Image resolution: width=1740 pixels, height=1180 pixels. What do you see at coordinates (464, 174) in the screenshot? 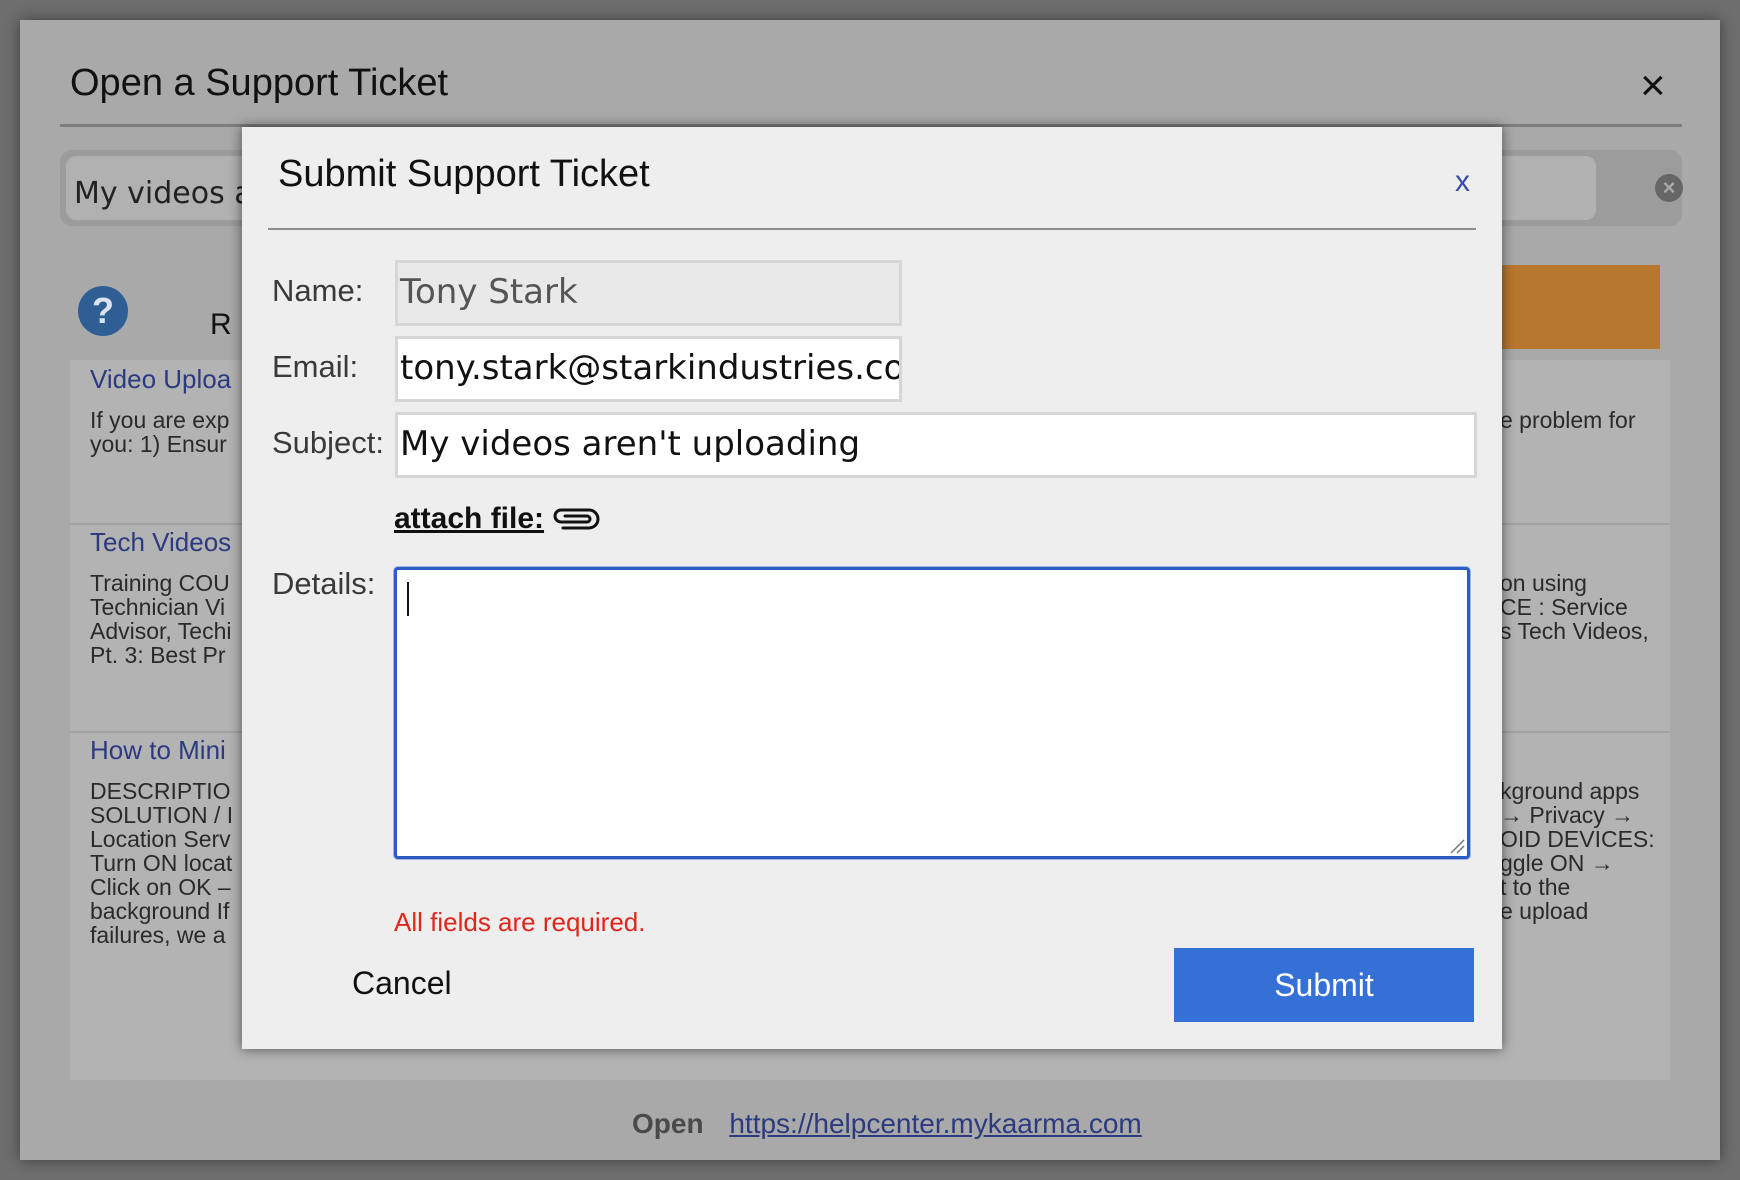
I see `dialog-title: Submit Support Ticket` at bounding box center [464, 174].